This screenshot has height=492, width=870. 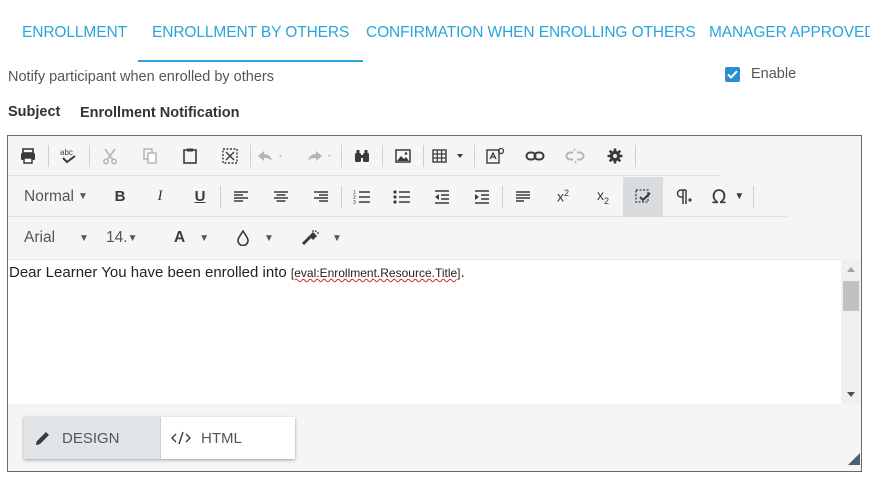 I want to click on editor-text: Dear Learner You have been enrolled into, so click(x=150, y=272).